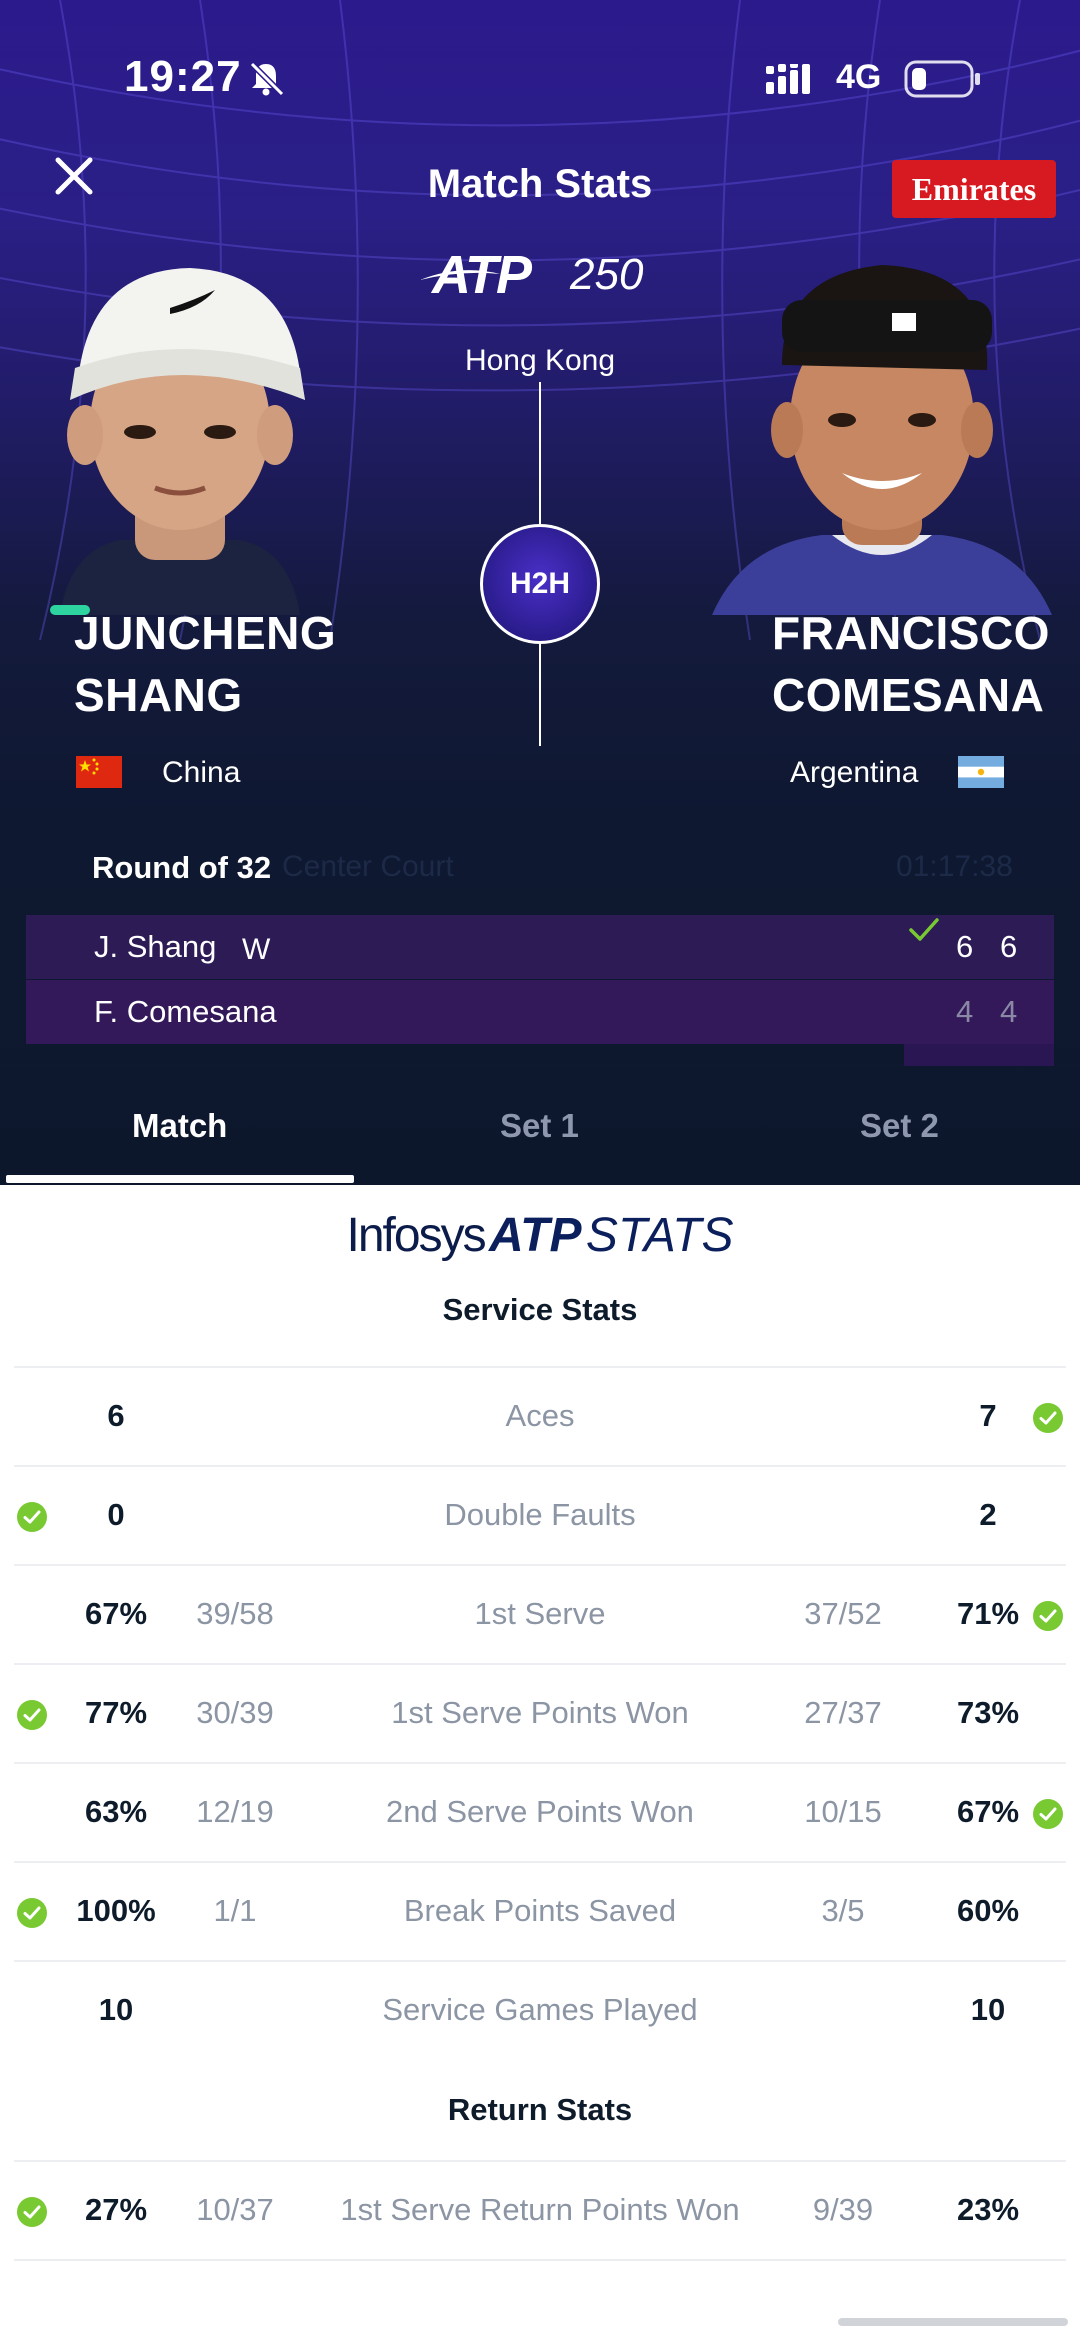 The width and height of the screenshot is (1080, 2347). Describe the element at coordinates (256, 949) in the screenshot. I see `winner-marker: W` at that location.